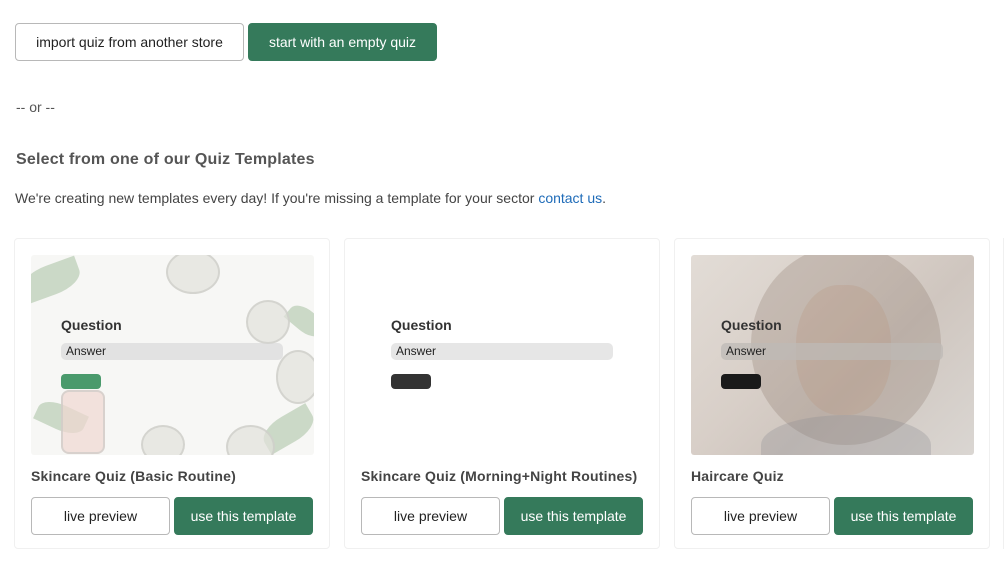 Image resolution: width=1005 pixels, height=563 pixels. I want to click on card-title: Skincare Quiz (Basic Routine), so click(133, 476).